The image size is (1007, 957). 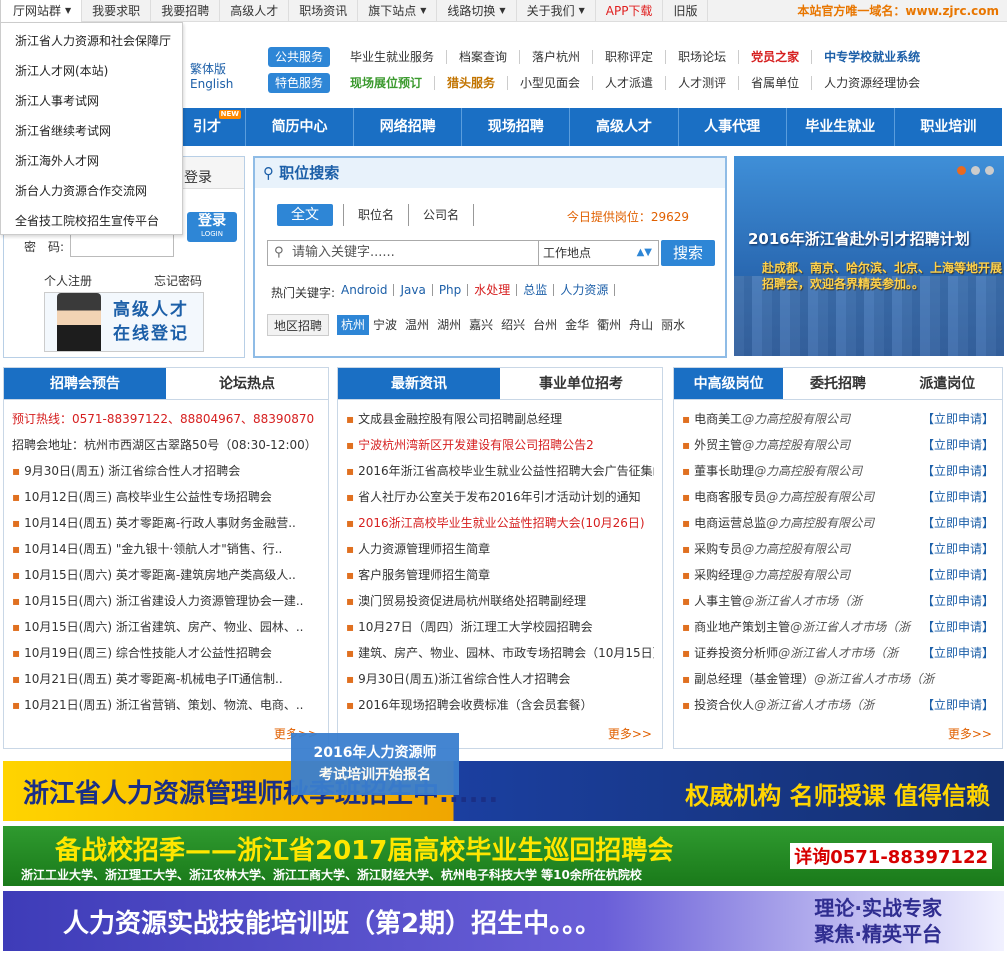 I want to click on traditional-chinese-link: 繁体版, so click(x=211, y=69).